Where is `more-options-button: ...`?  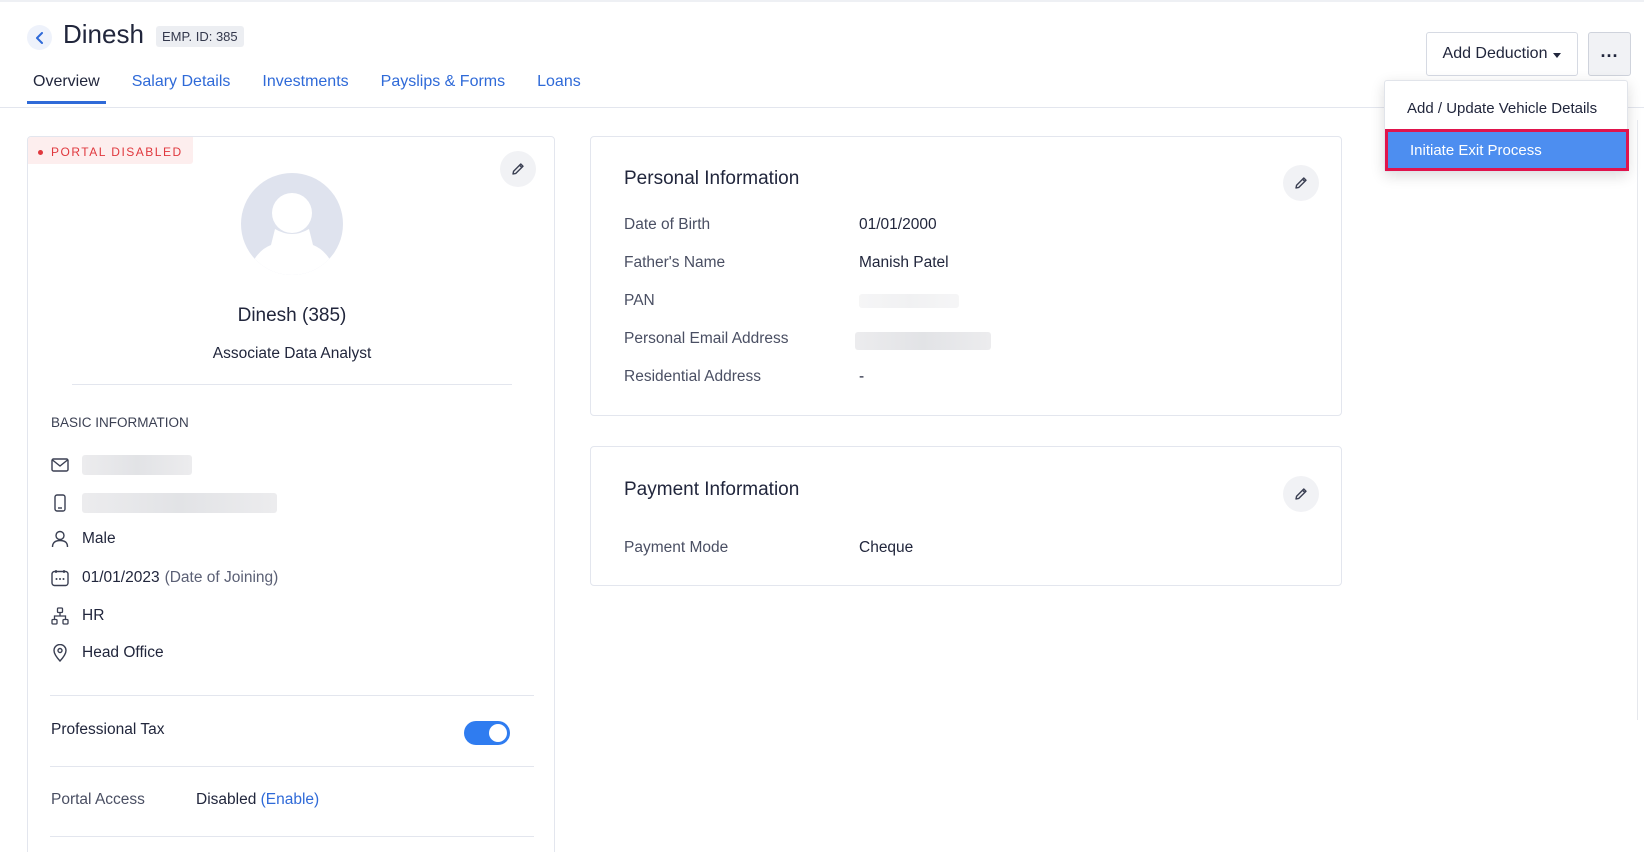 more-options-button: ... is located at coordinates (1609, 54).